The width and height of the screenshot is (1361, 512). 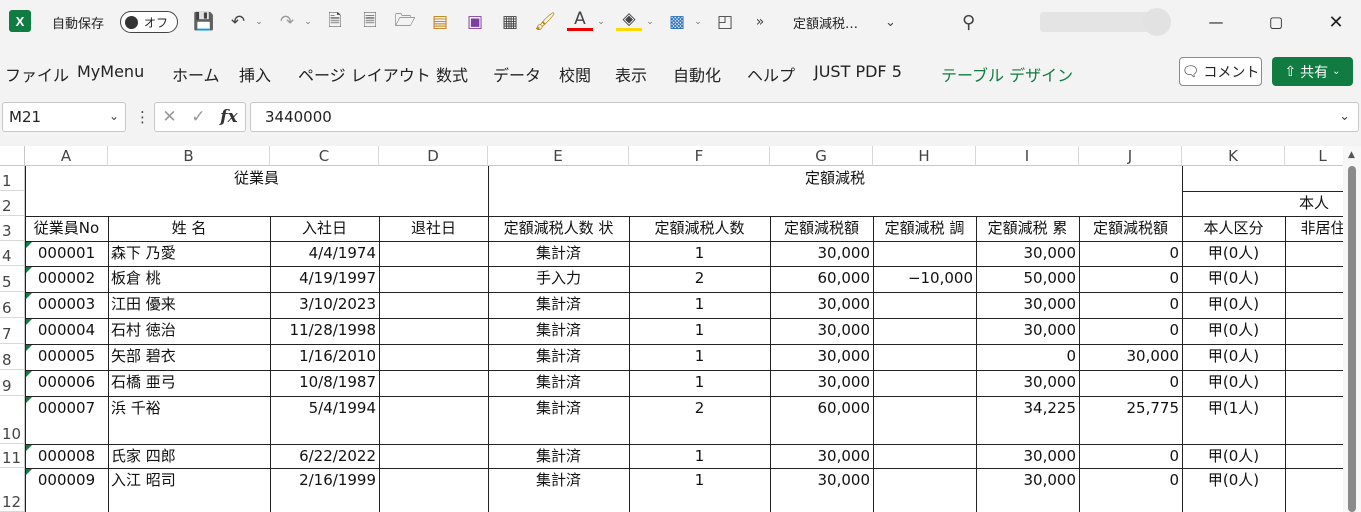 I want to click on name-box-chevron-down-icon: ⌄, so click(x=114, y=116).